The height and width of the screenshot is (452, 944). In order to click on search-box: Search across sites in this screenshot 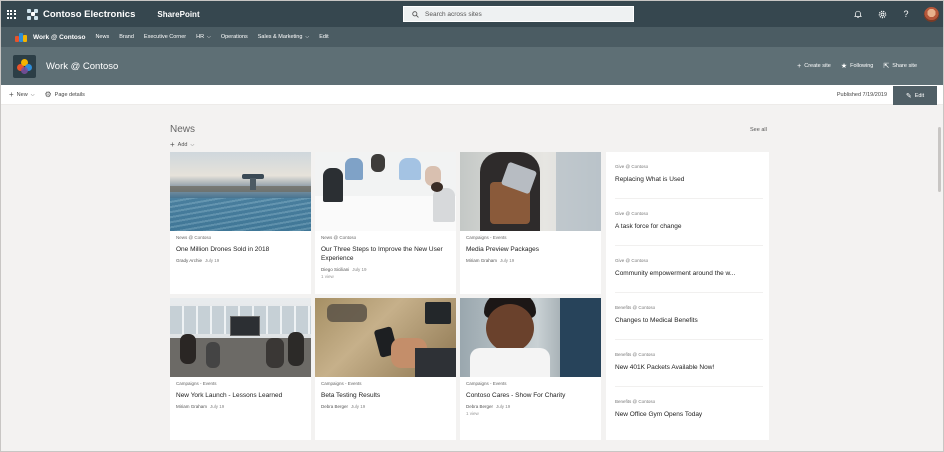, I will do `click(518, 14)`.